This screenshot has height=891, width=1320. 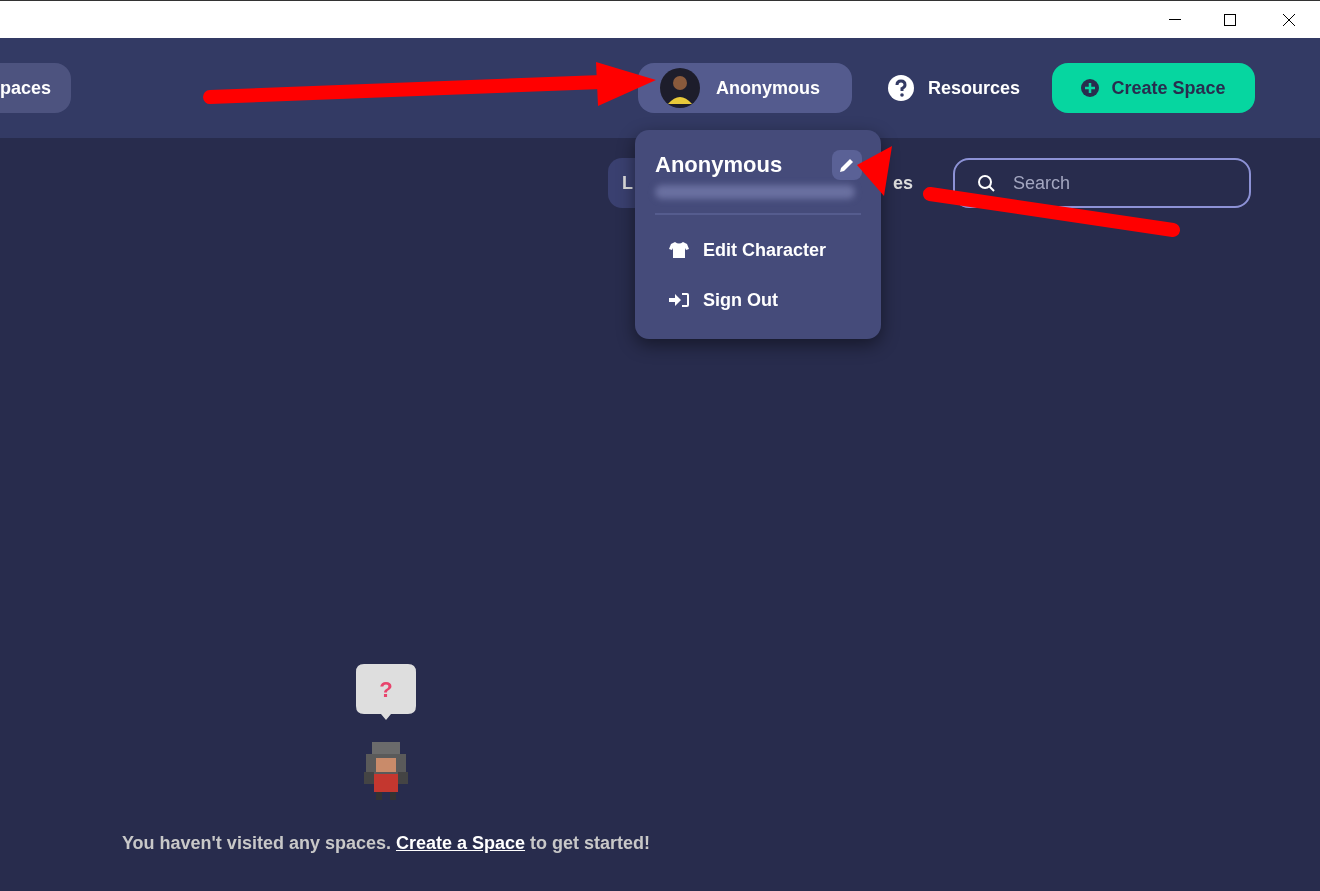 What do you see at coordinates (679, 300) in the screenshot?
I see `sign-in-icon` at bounding box center [679, 300].